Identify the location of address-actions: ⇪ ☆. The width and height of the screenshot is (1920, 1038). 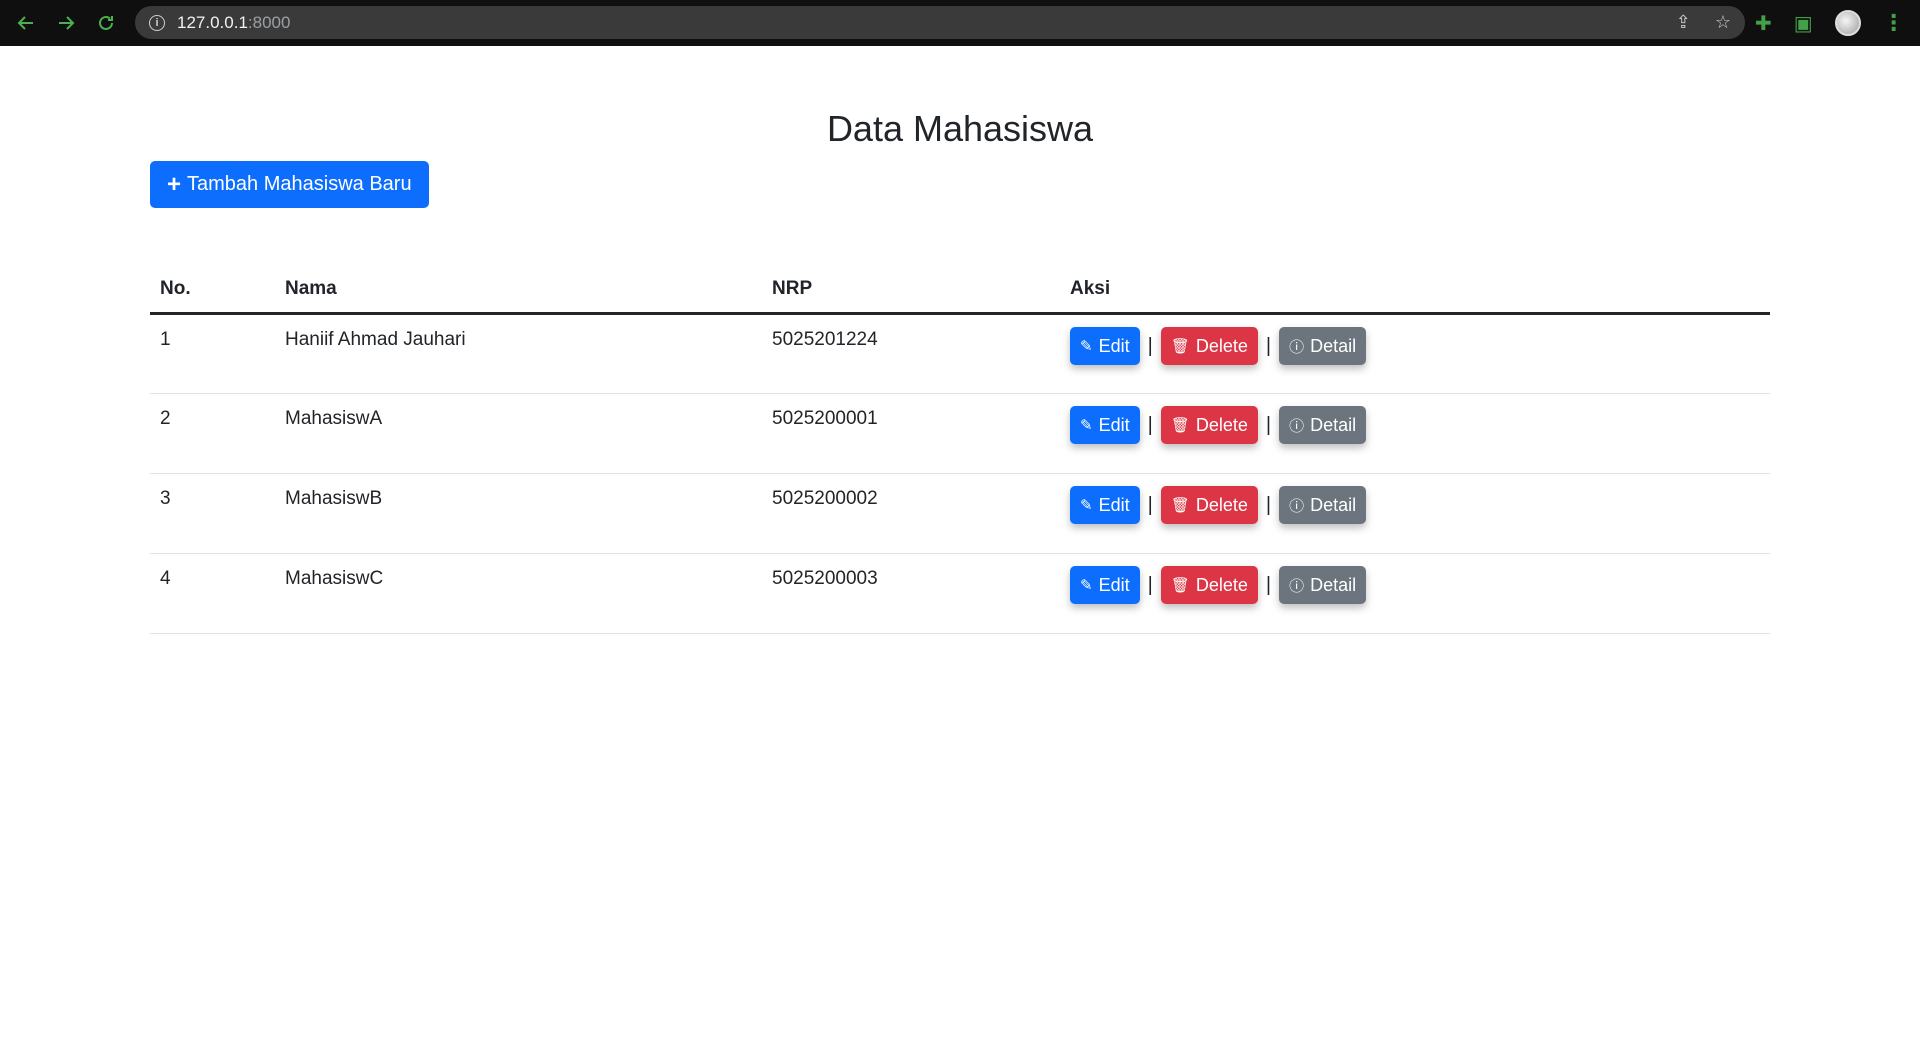
(1703, 22).